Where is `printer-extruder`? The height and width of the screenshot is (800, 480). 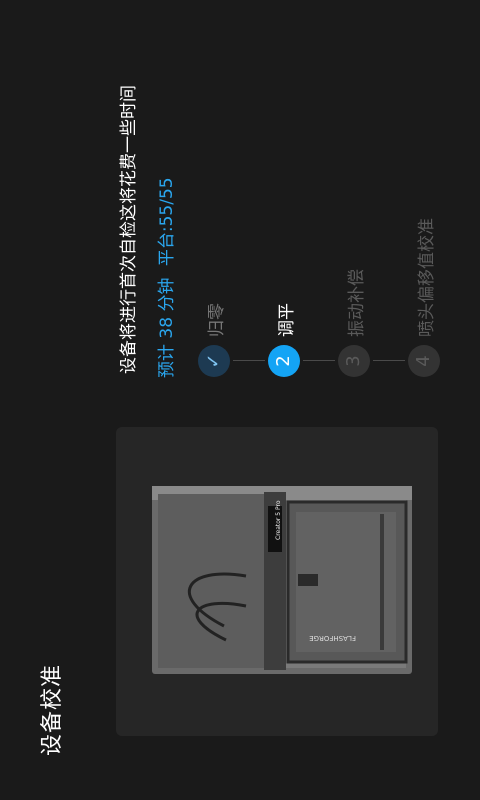
printer-extruder is located at coordinates (308, 580).